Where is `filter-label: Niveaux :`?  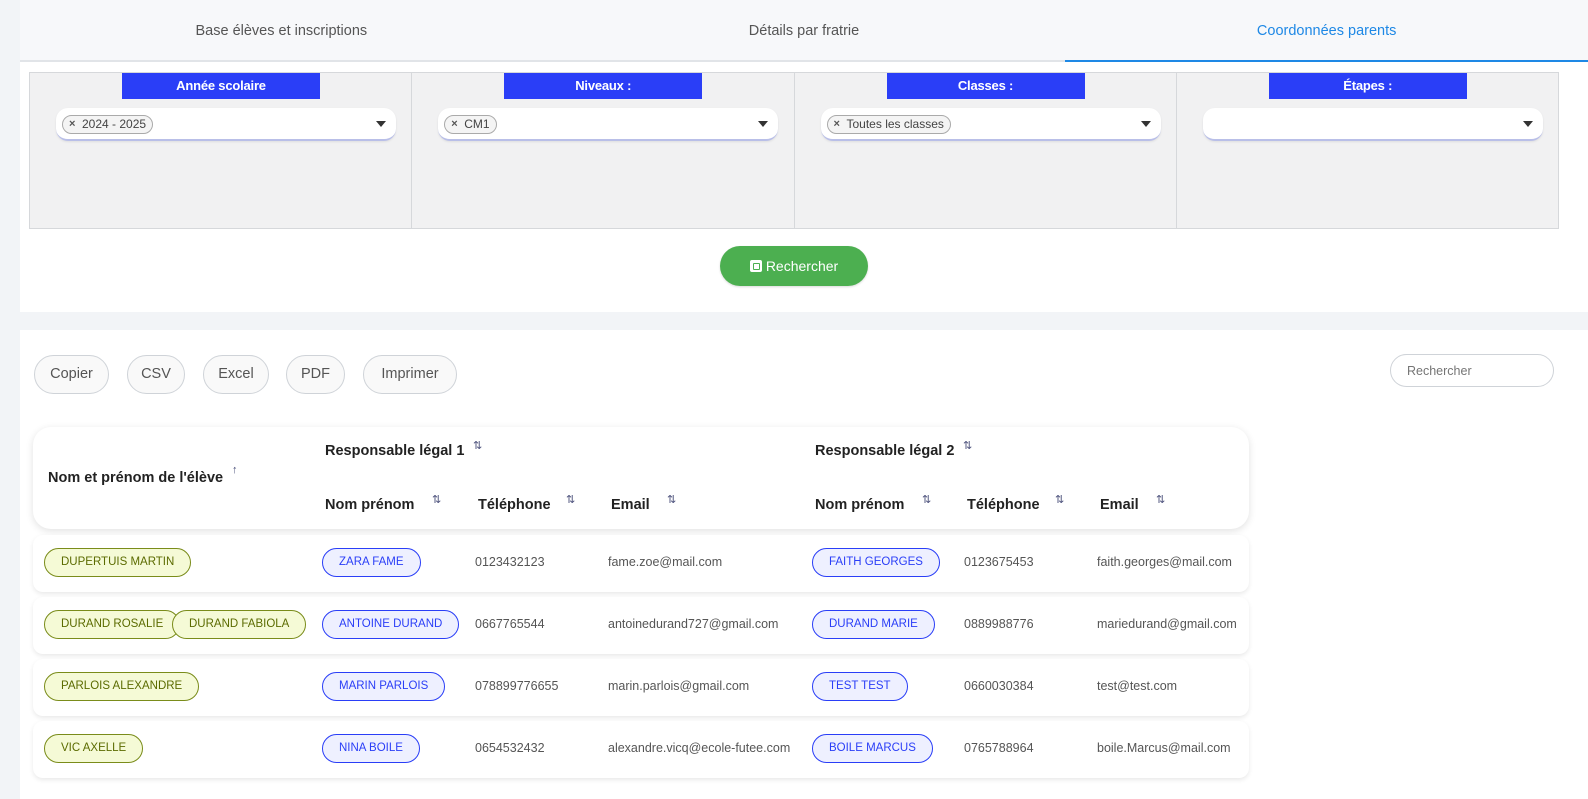
filter-label: Niveaux : is located at coordinates (603, 86).